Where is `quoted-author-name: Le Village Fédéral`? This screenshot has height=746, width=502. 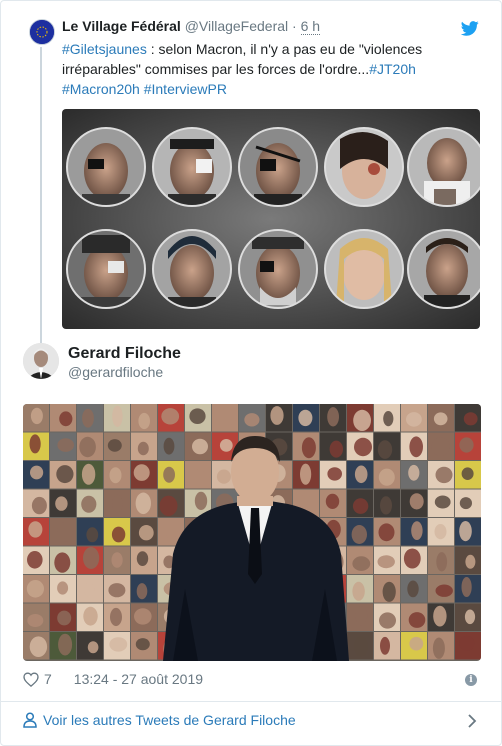
quoted-author-name: Le Village Fédéral is located at coordinates (121, 26).